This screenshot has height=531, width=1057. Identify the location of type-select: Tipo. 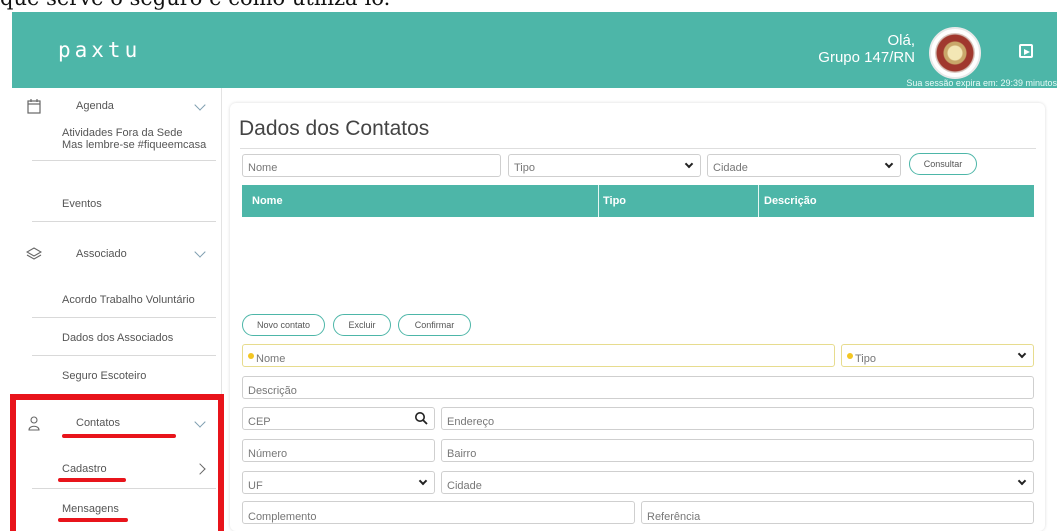
(937, 355).